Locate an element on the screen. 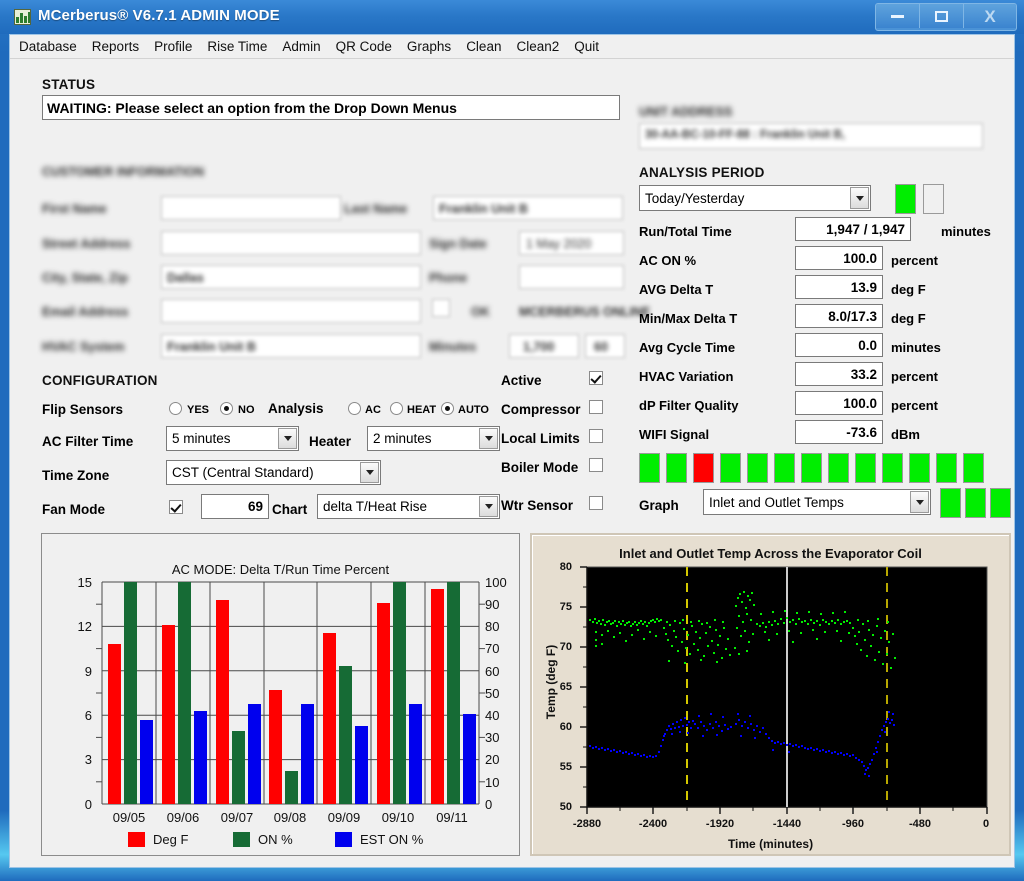 This screenshot has height=881, width=1024. close-button: X is located at coordinates (990, 16).